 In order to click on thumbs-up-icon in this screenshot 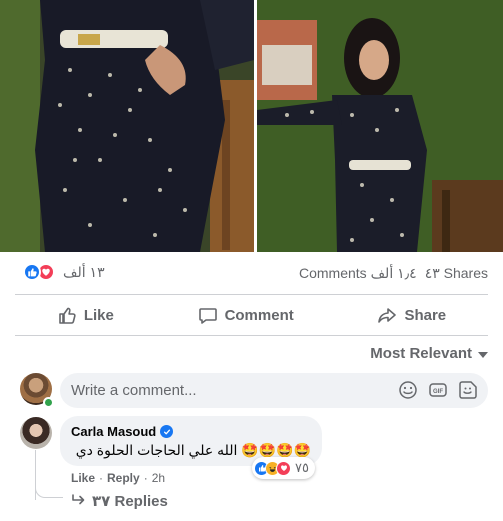, I will do `click(67, 315)`.